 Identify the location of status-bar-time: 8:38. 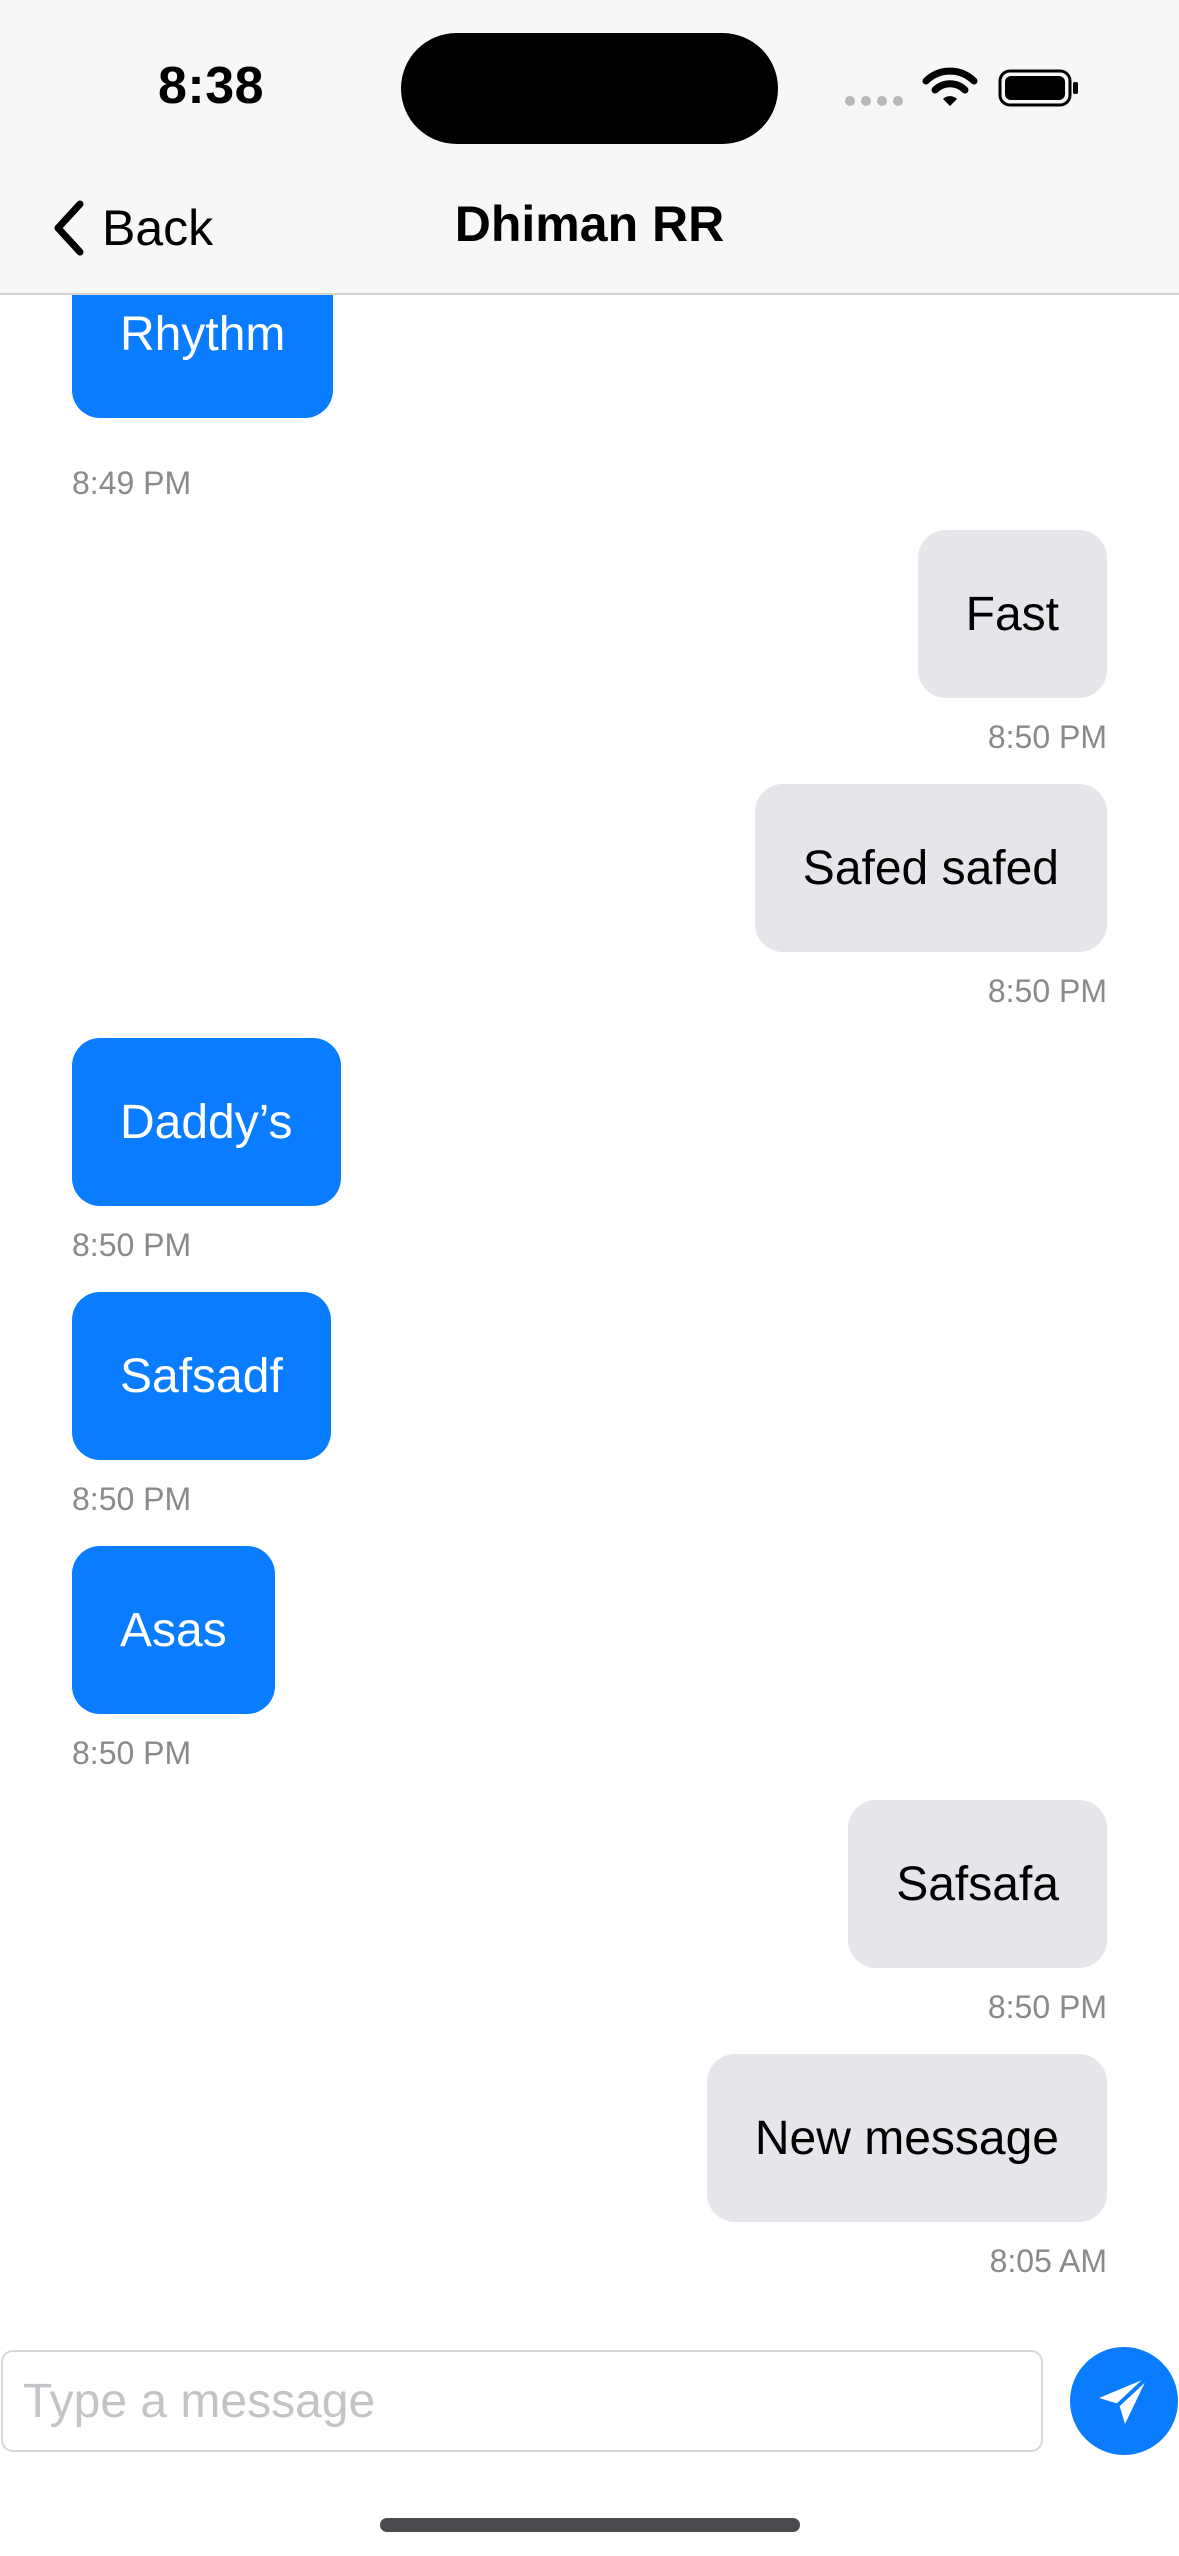
(211, 86).